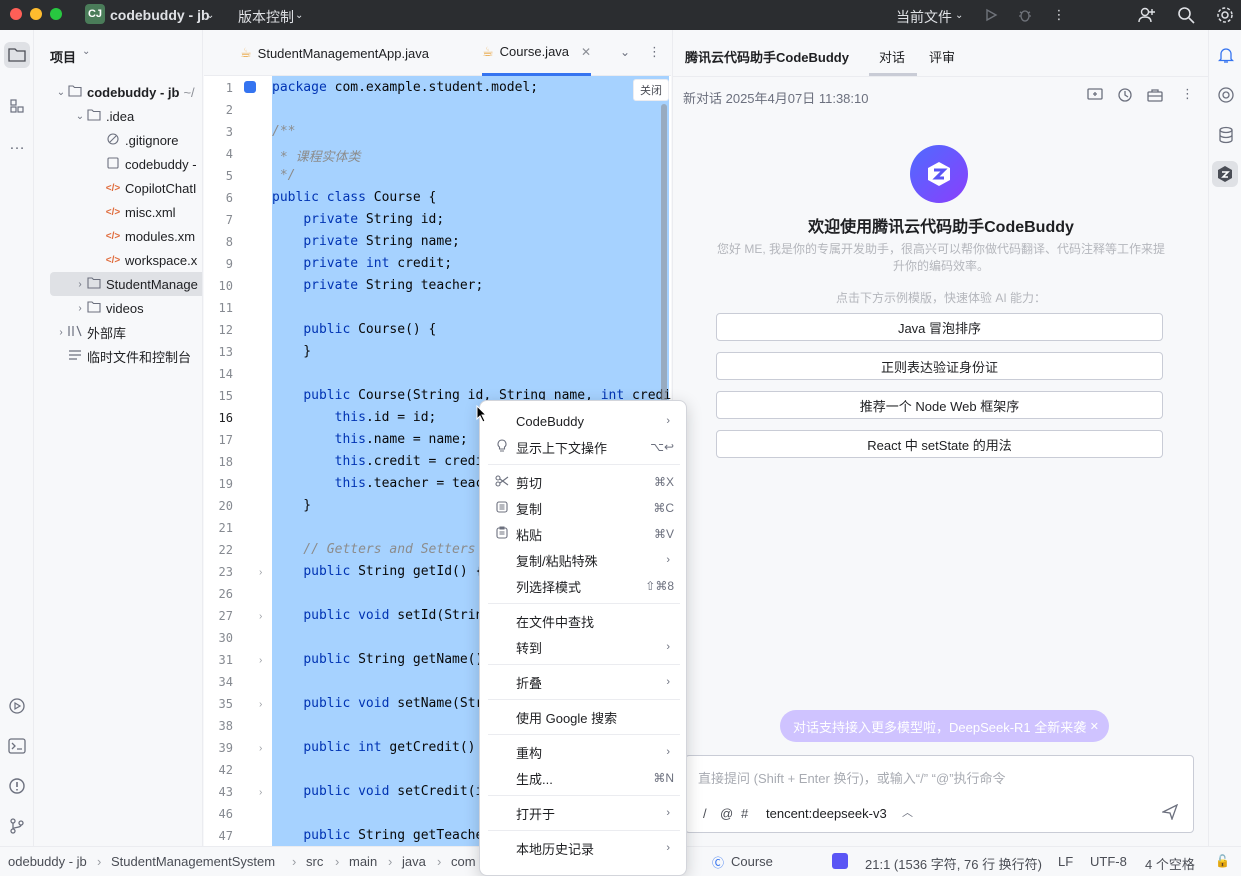  Describe the element at coordinates (942, 56) in the screenshot. I see `tab-review: 评审` at that location.